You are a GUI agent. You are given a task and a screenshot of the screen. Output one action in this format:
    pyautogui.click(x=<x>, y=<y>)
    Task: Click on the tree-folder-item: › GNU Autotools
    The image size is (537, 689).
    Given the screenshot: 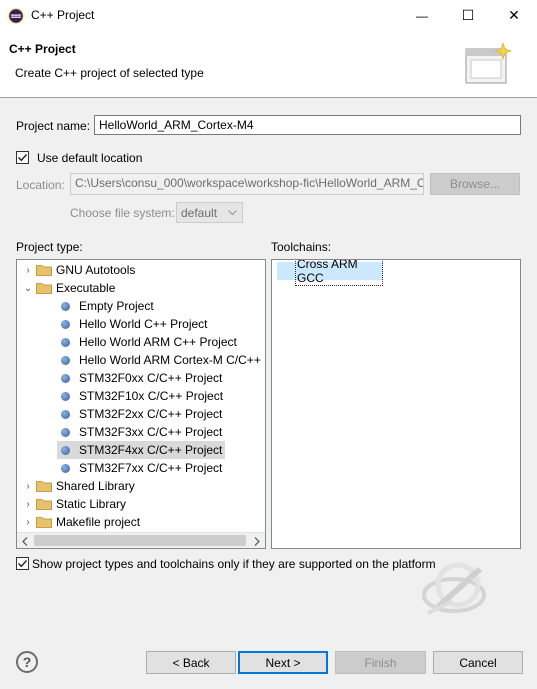 What is the action you would take?
    pyautogui.click(x=79, y=270)
    